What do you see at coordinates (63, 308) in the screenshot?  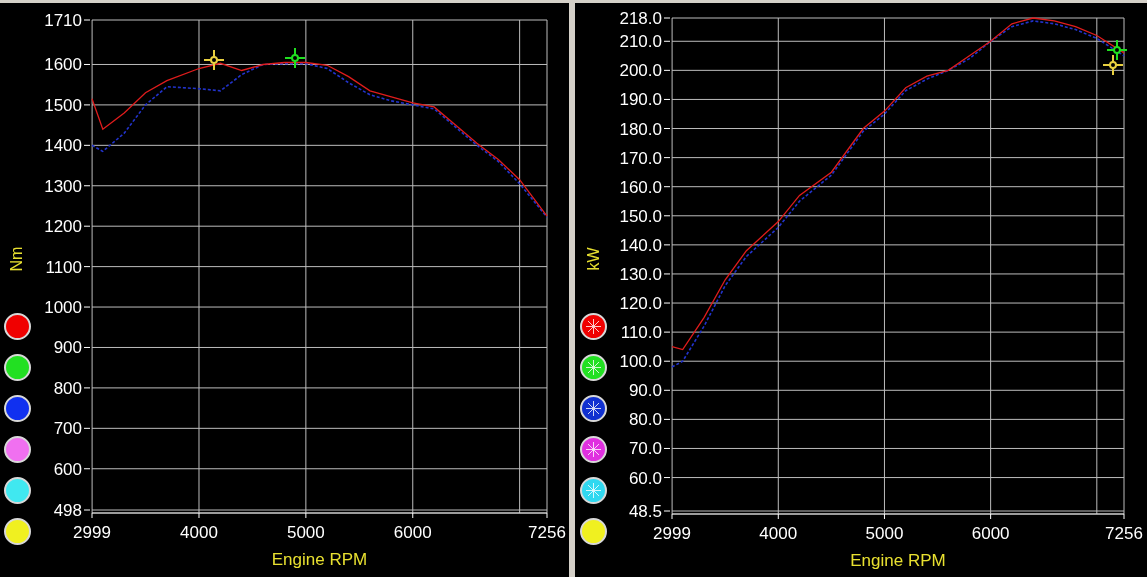 I see `axis-tick-label: 1000` at bounding box center [63, 308].